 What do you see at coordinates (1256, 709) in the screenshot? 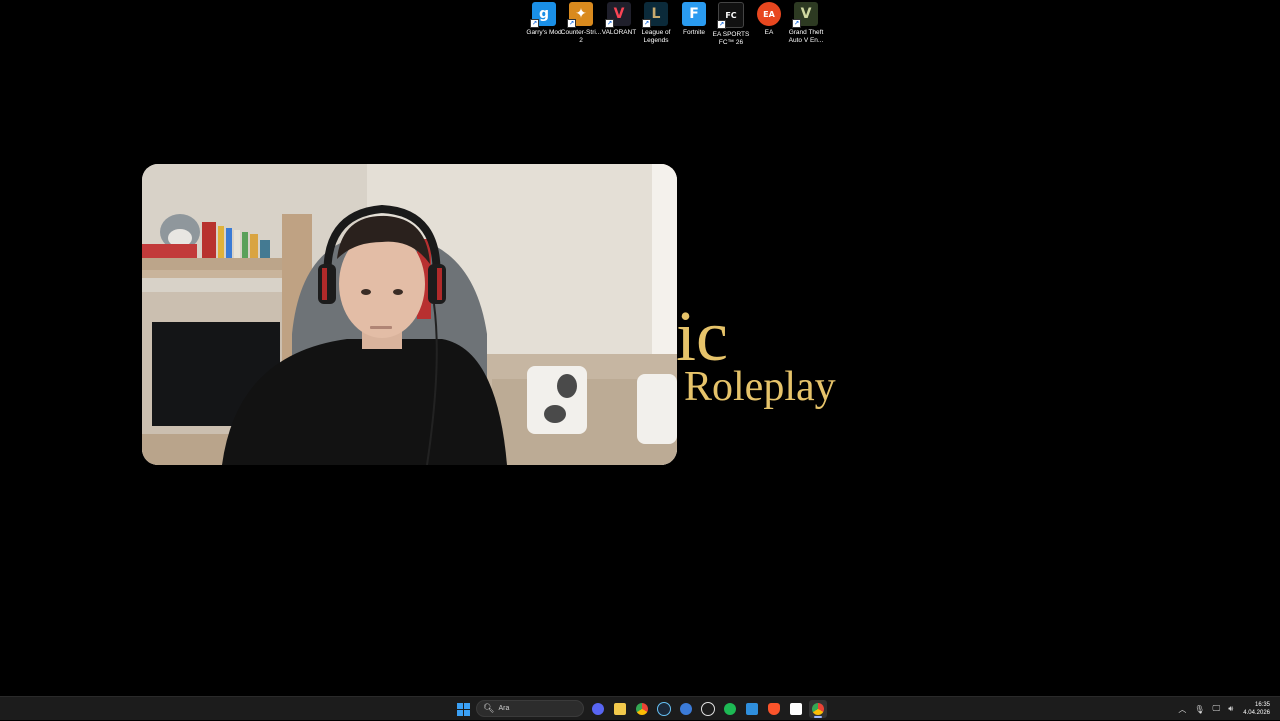
I see `clock: 16:35 4.04.2026` at bounding box center [1256, 709].